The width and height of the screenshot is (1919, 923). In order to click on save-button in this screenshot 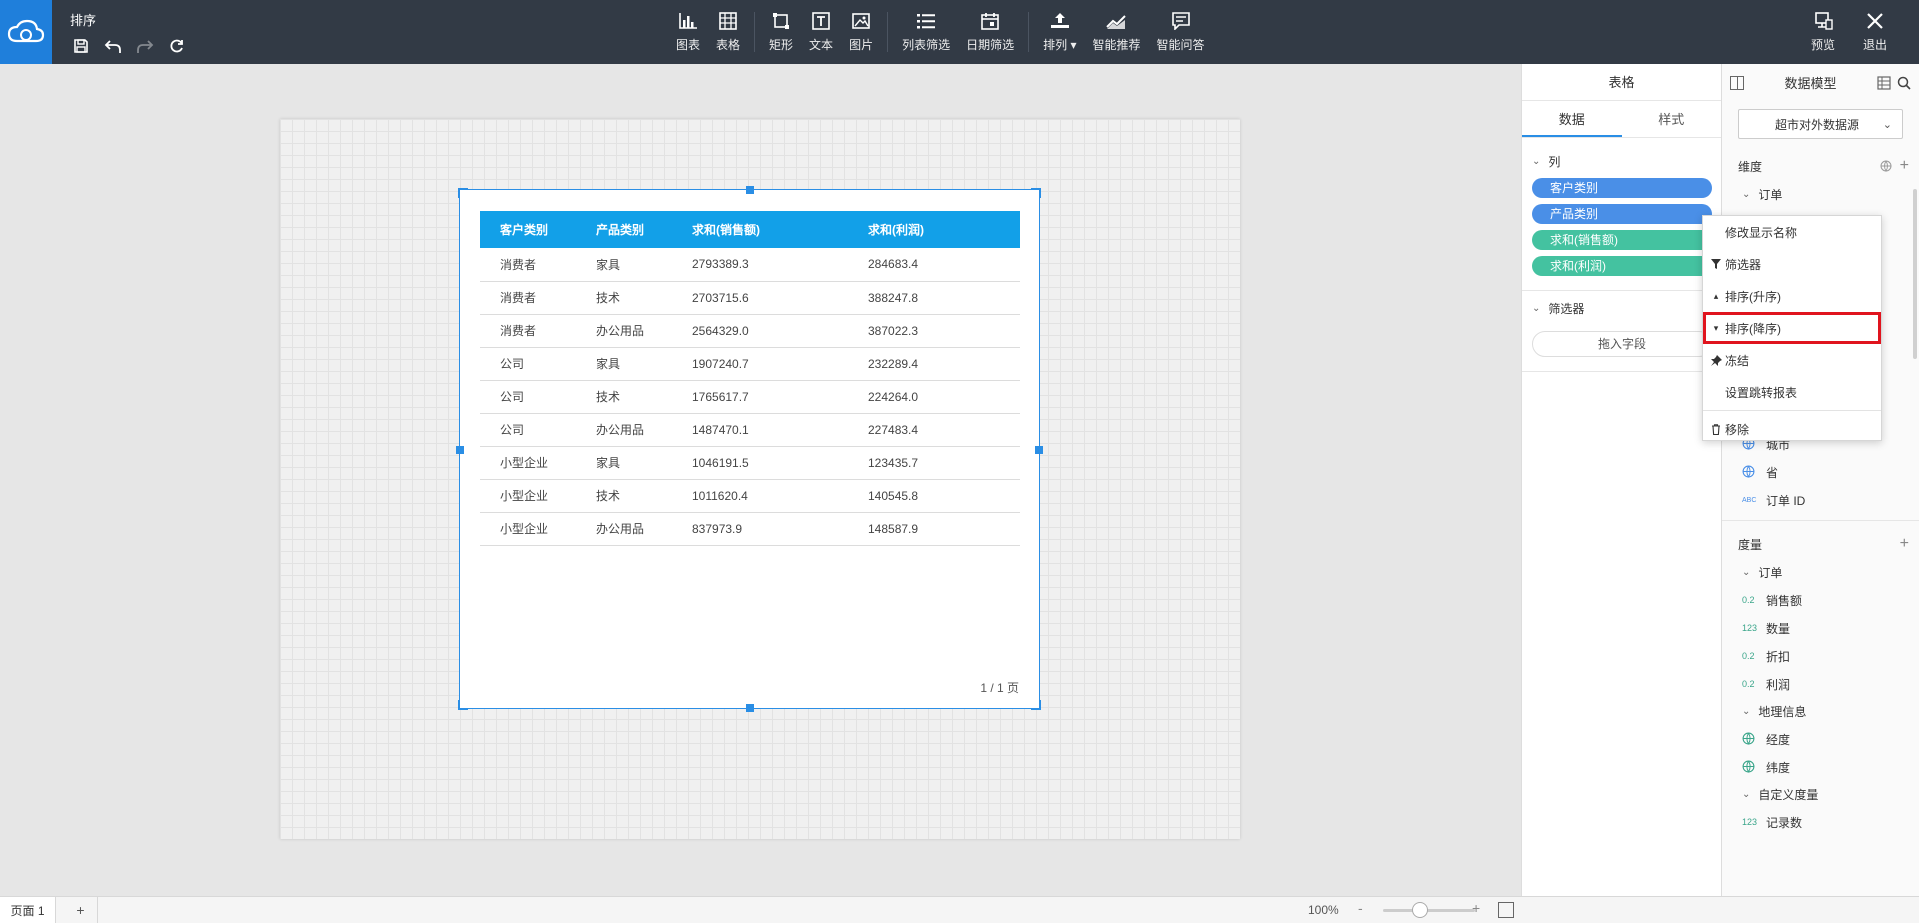, I will do `click(81, 46)`.